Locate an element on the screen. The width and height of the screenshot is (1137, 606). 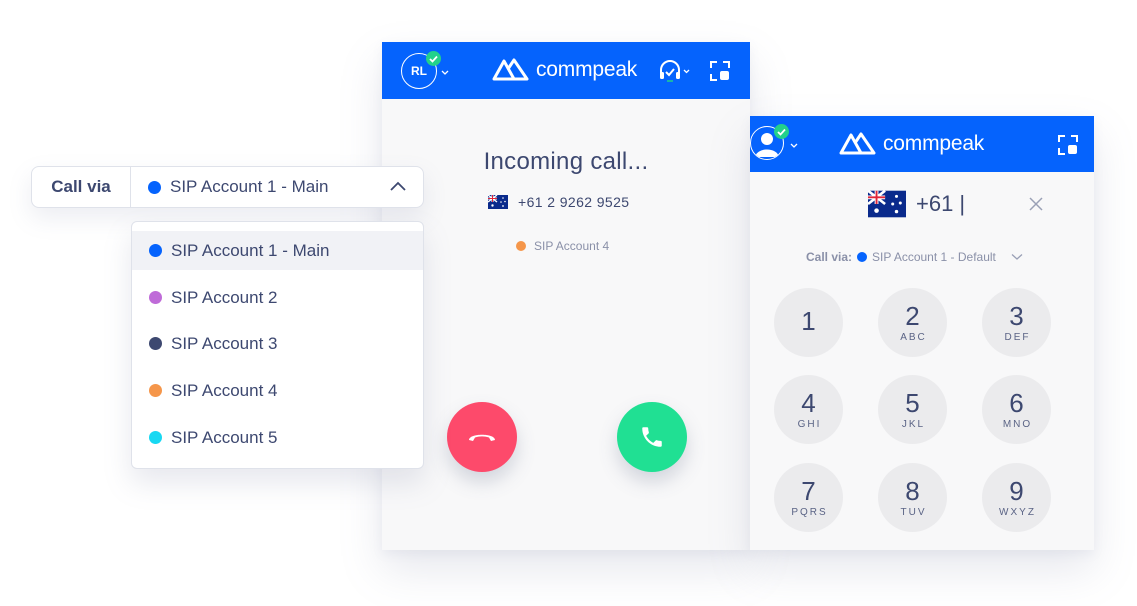
hang-up-icon is located at coordinates (482, 437).